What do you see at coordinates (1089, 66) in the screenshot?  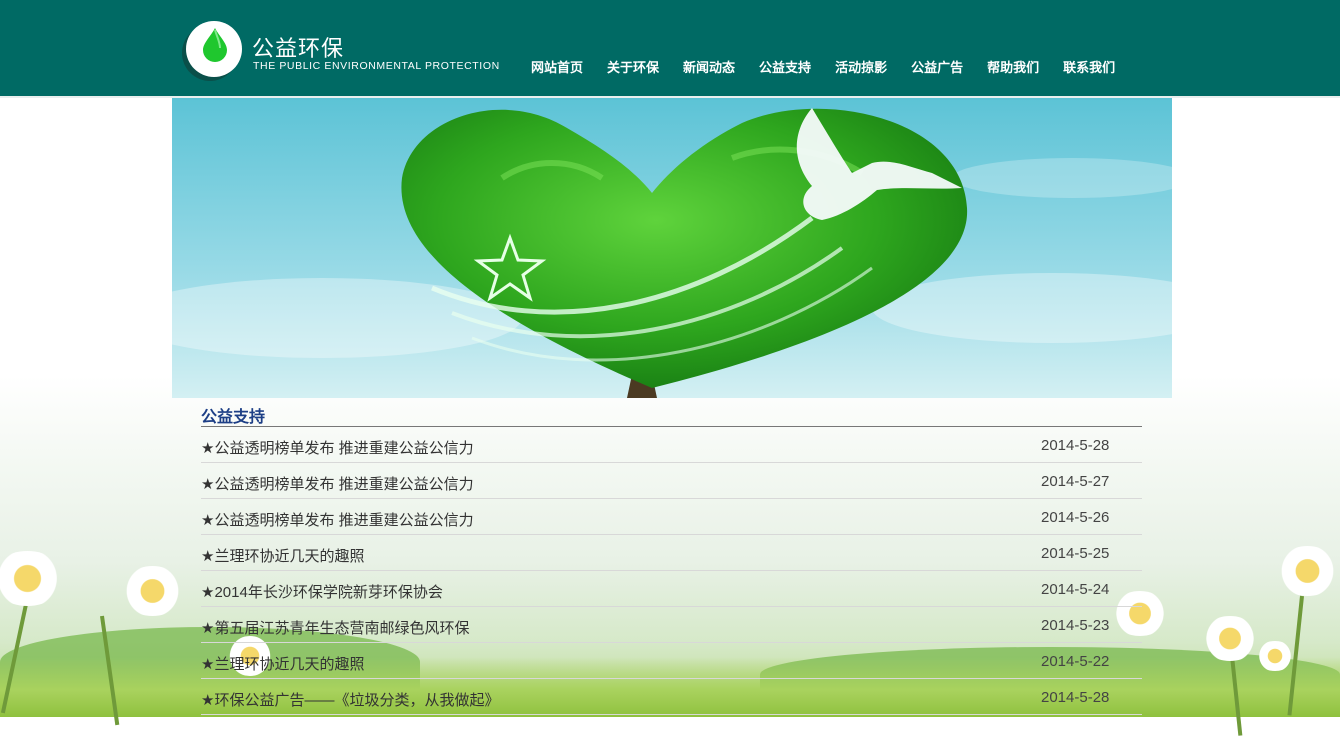 I see `nav-contact: 联系我们` at bounding box center [1089, 66].